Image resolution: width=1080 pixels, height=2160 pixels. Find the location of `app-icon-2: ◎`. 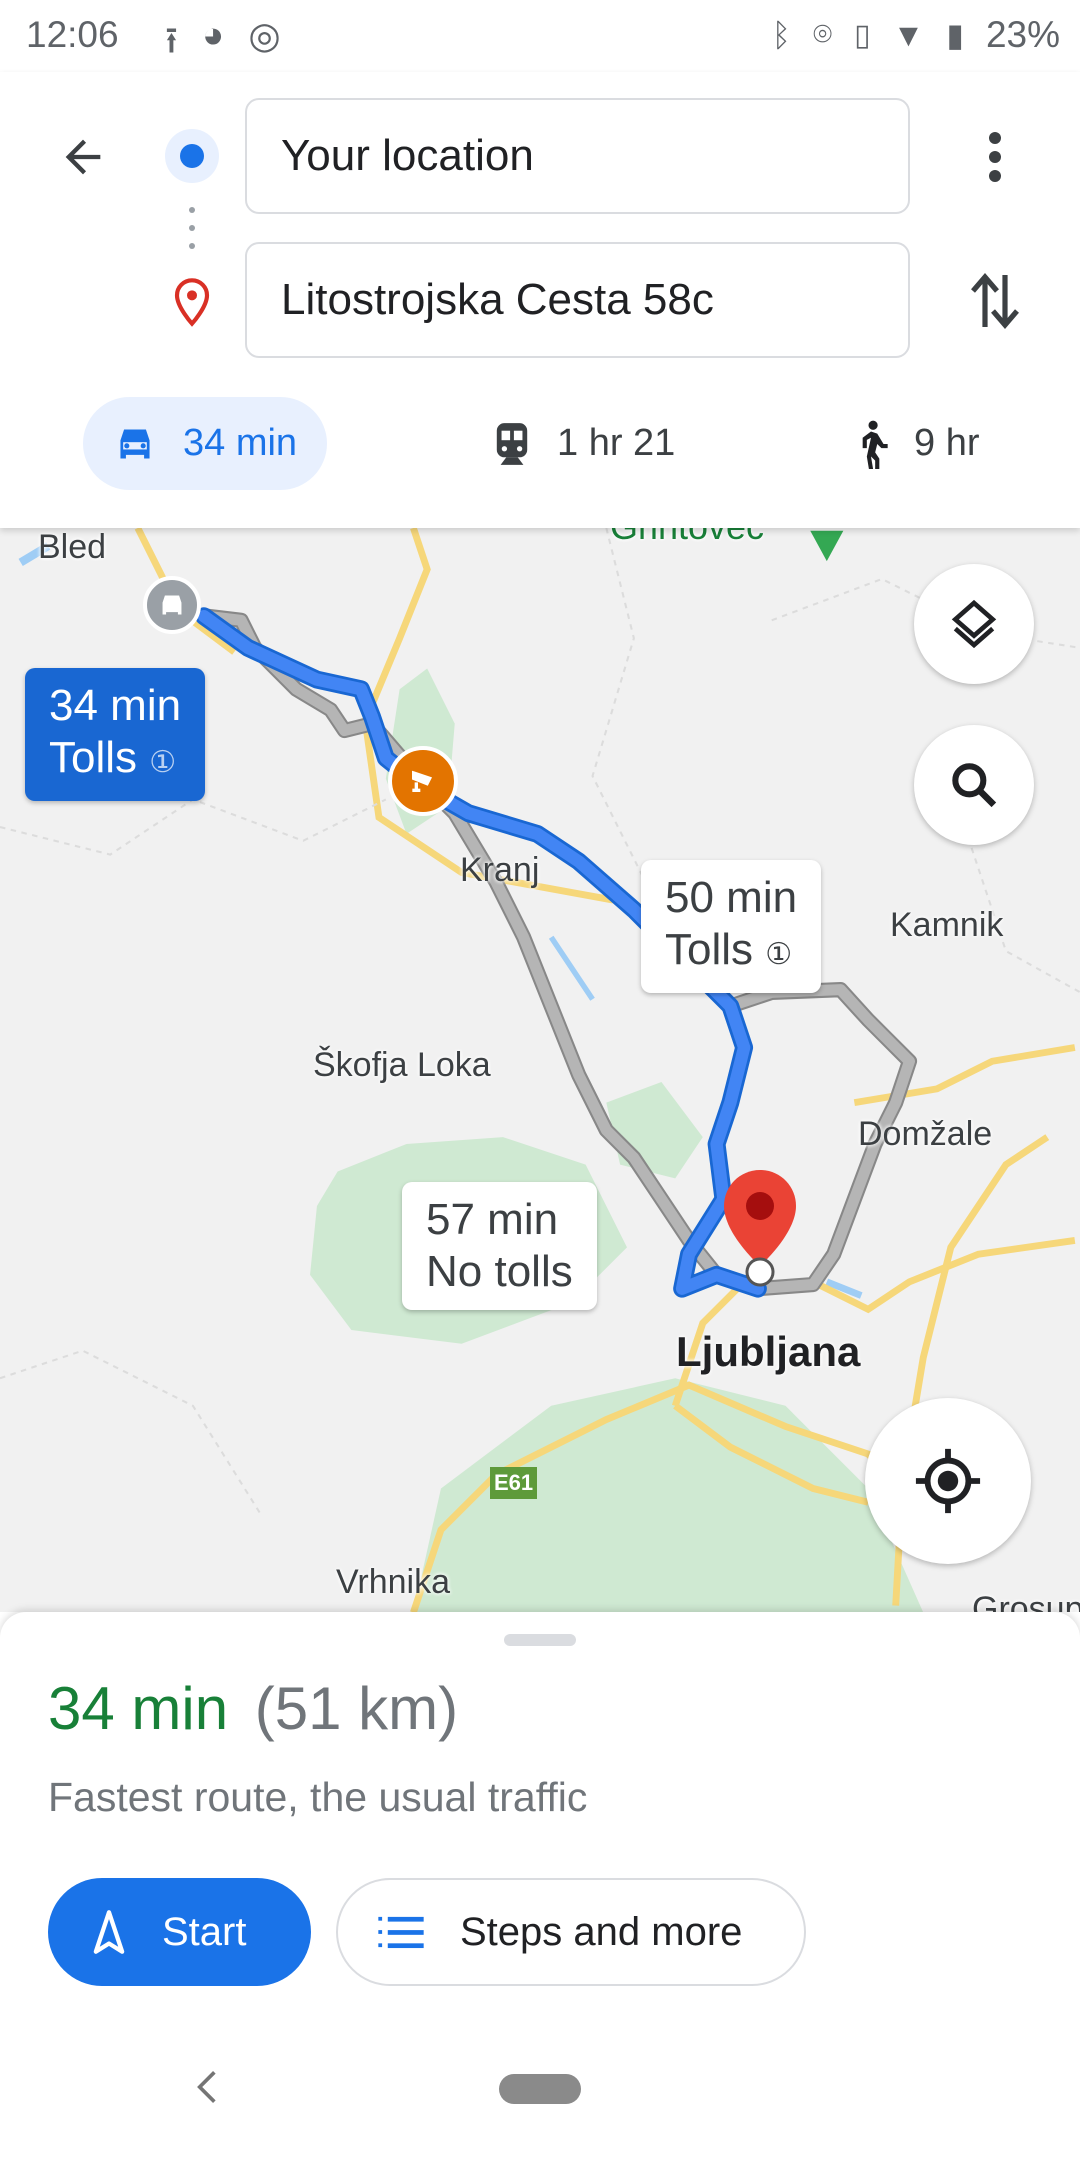

app-icon-2: ◎ is located at coordinates (264, 35).